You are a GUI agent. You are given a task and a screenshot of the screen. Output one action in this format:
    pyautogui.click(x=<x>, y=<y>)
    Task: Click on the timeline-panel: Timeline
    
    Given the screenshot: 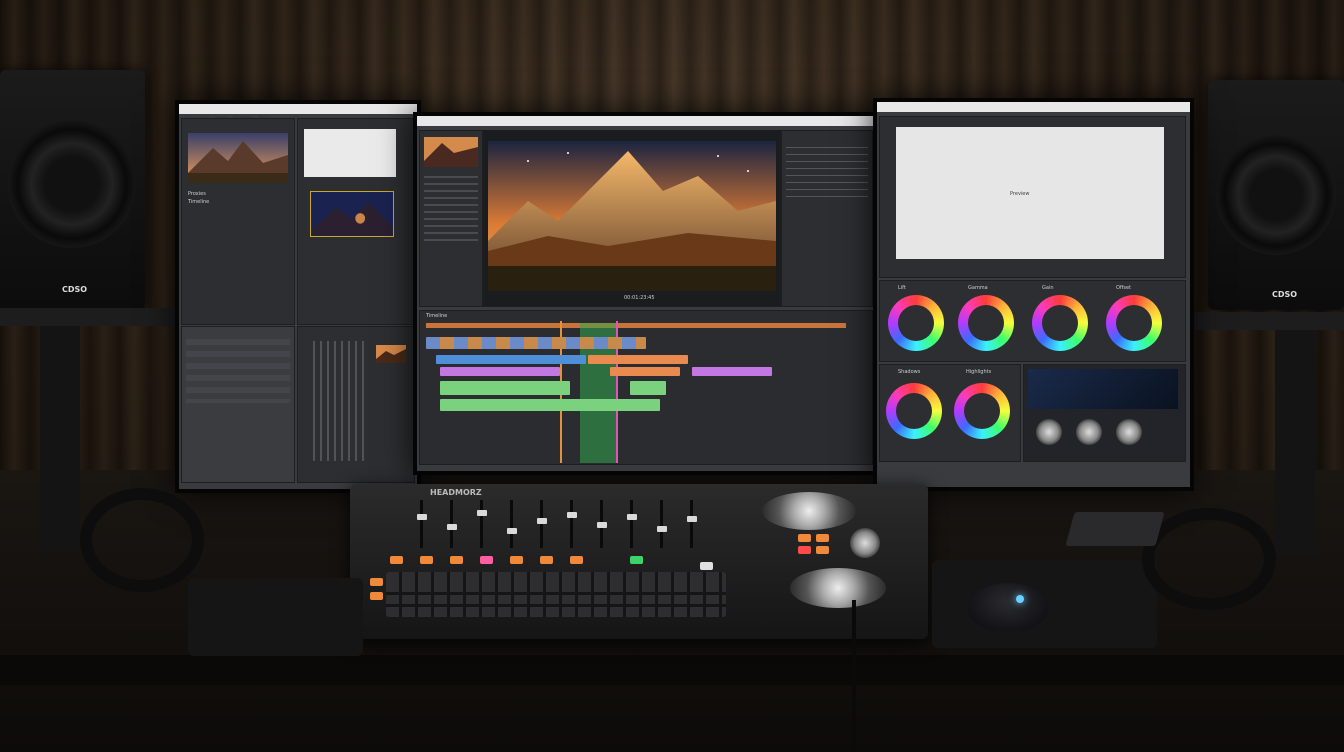 What is the action you would take?
    pyautogui.click(x=646, y=387)
    